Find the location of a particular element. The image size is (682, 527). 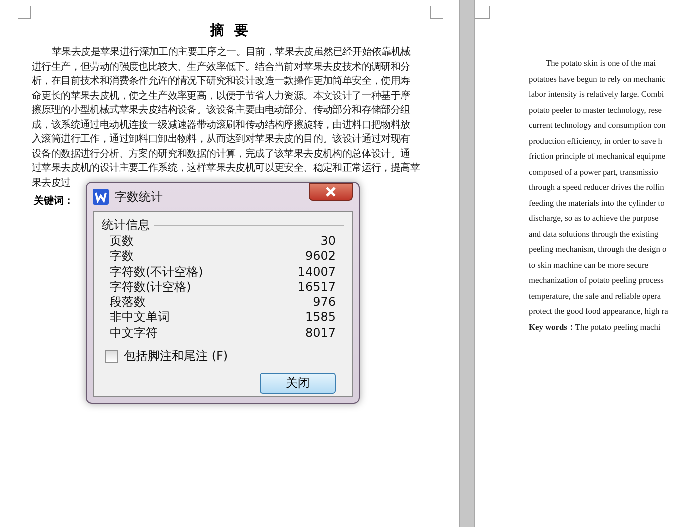

abstract-line: composed of a power part, transmissio is located at coordinates (593, 172).